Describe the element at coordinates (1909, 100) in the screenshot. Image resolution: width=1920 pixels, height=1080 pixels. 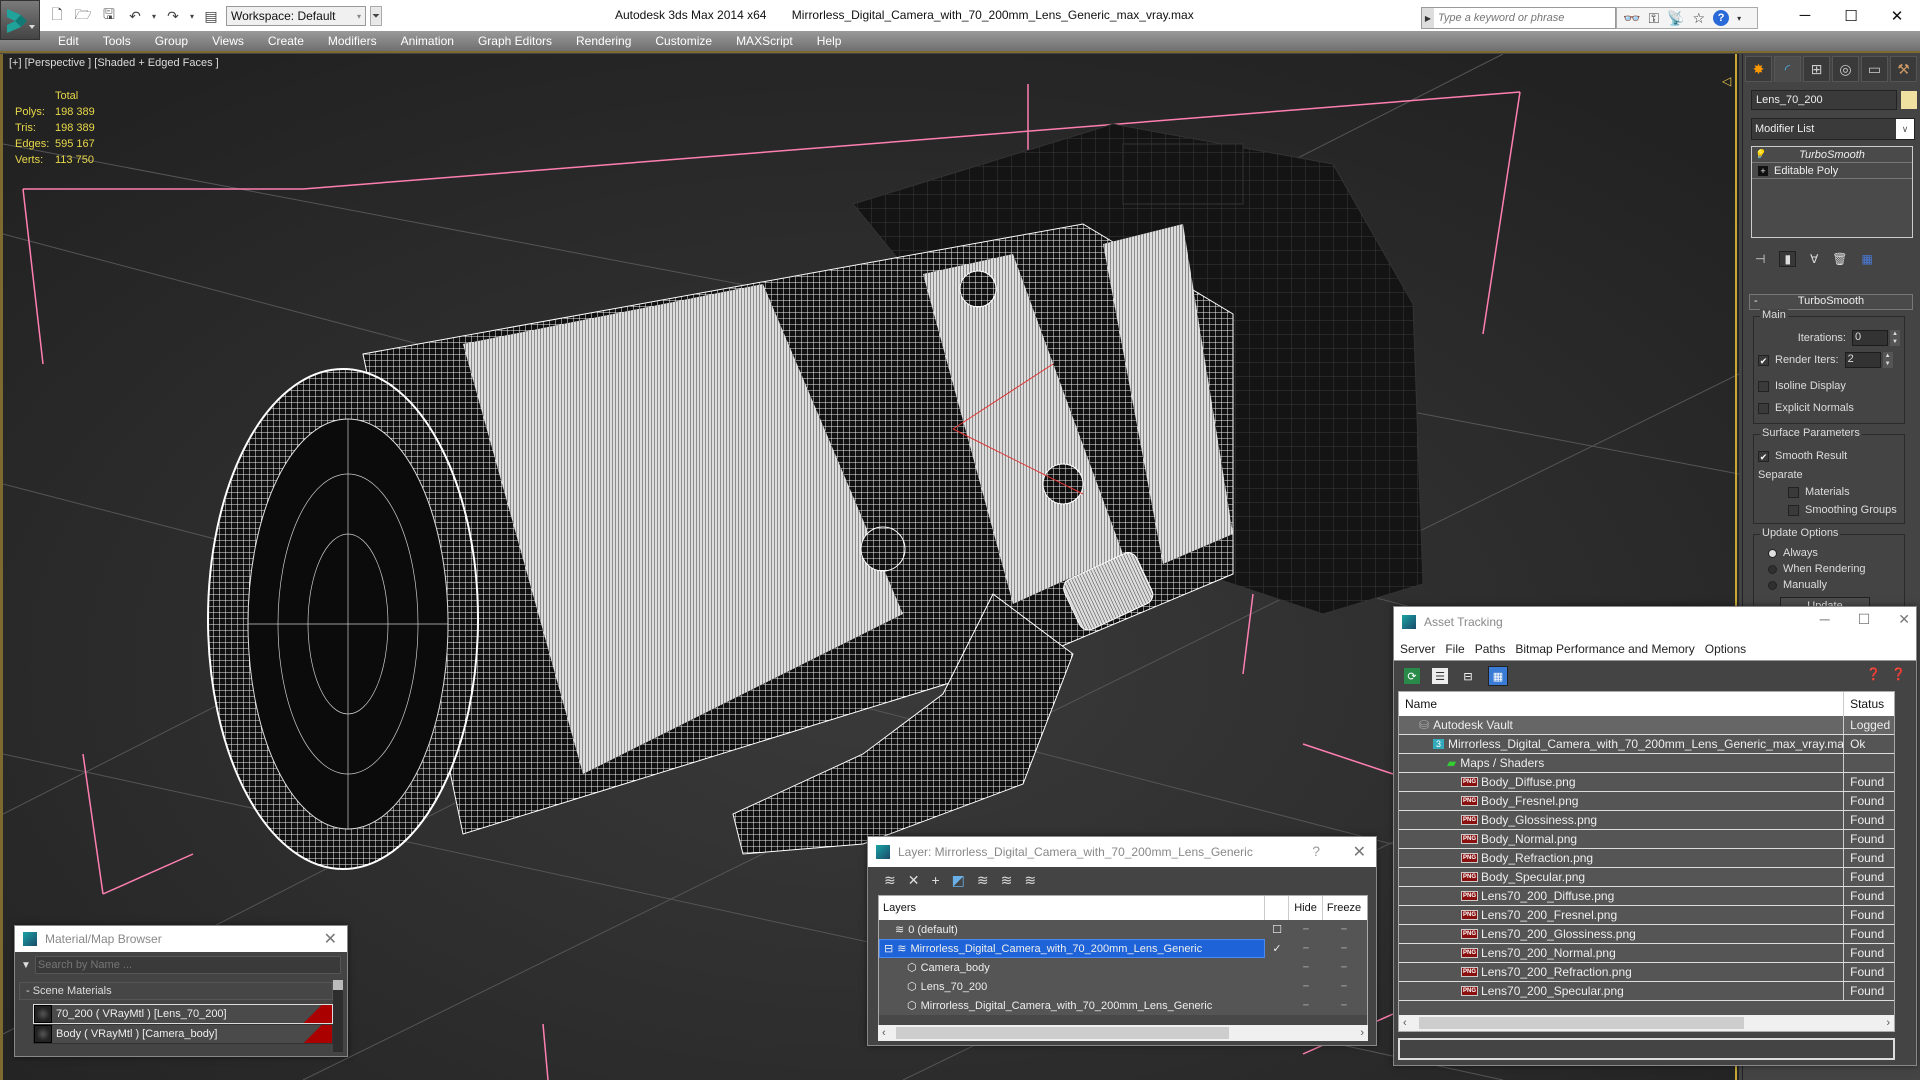
I see `object-color-swatch` at that location.